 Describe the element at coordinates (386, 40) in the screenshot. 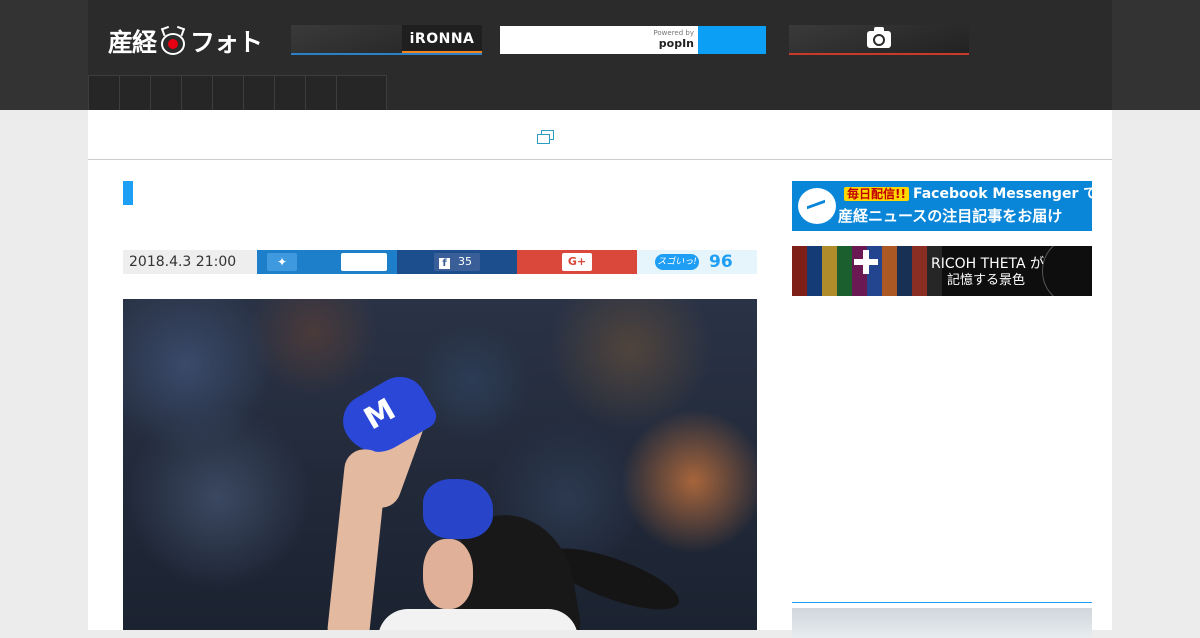

I see `ironna-tab: iRONNA` at that location.